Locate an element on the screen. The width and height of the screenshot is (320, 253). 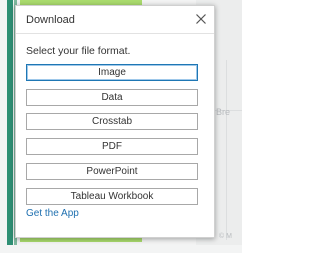
dialog-header: Download is located at coordinates (115, 20).